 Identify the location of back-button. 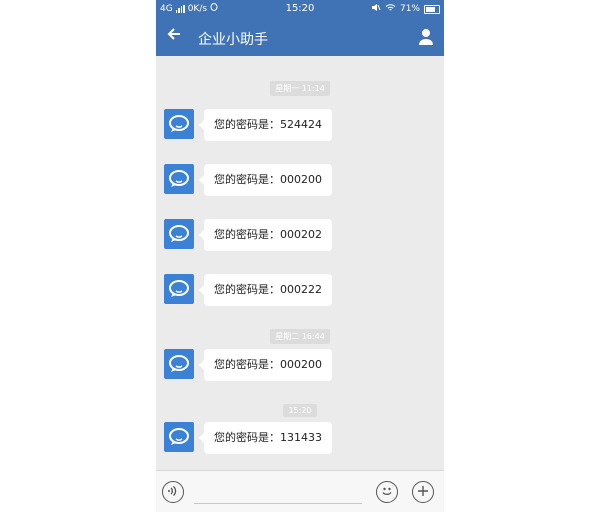
(174, 36).